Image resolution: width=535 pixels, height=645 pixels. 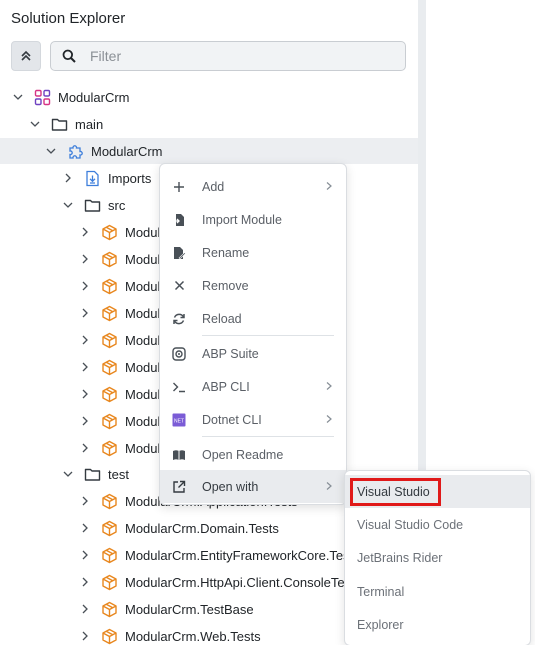 I want to click on abp-suite-icon, so click(x=179, y=354).